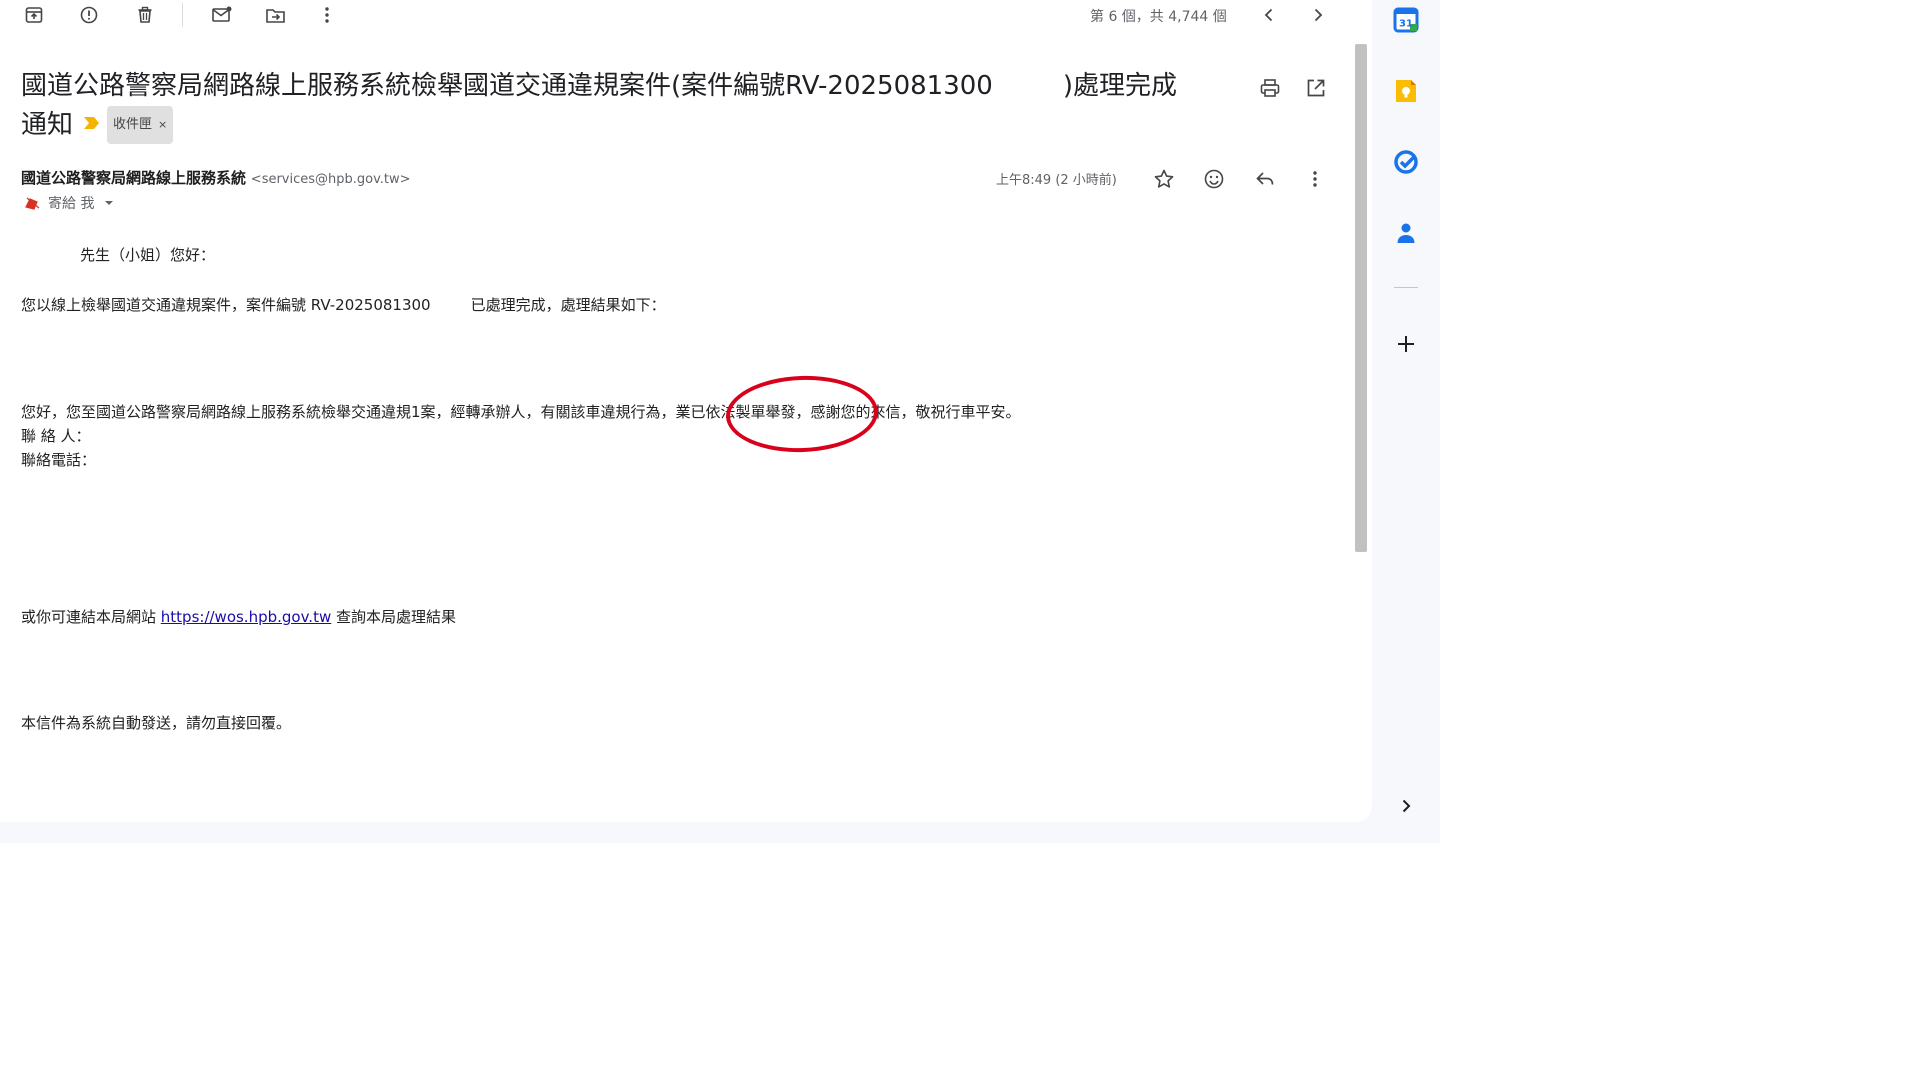 The height and width of the screenshot is (1080, 1920). Describe the element at coordinates (330, 179) in the screenshot. I see `sender-email: <services@hpb.gov.tw>` at that location.